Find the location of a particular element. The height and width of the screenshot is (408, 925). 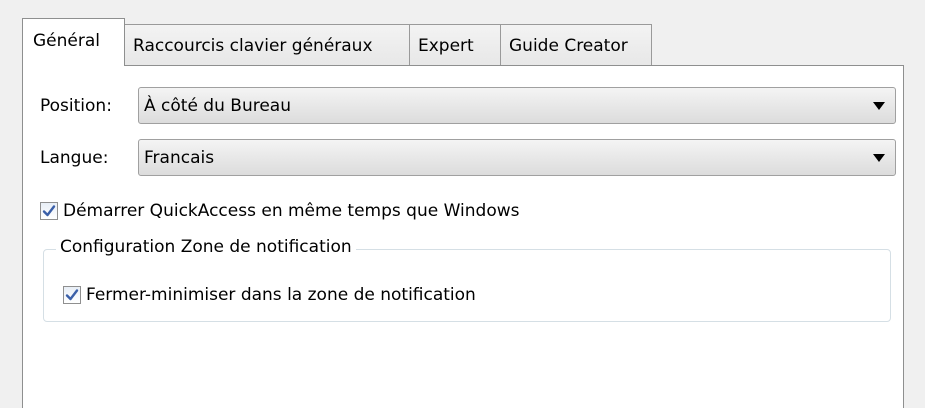

position-dropdown: À côté du Bureau is located at coordinates (517, 105).